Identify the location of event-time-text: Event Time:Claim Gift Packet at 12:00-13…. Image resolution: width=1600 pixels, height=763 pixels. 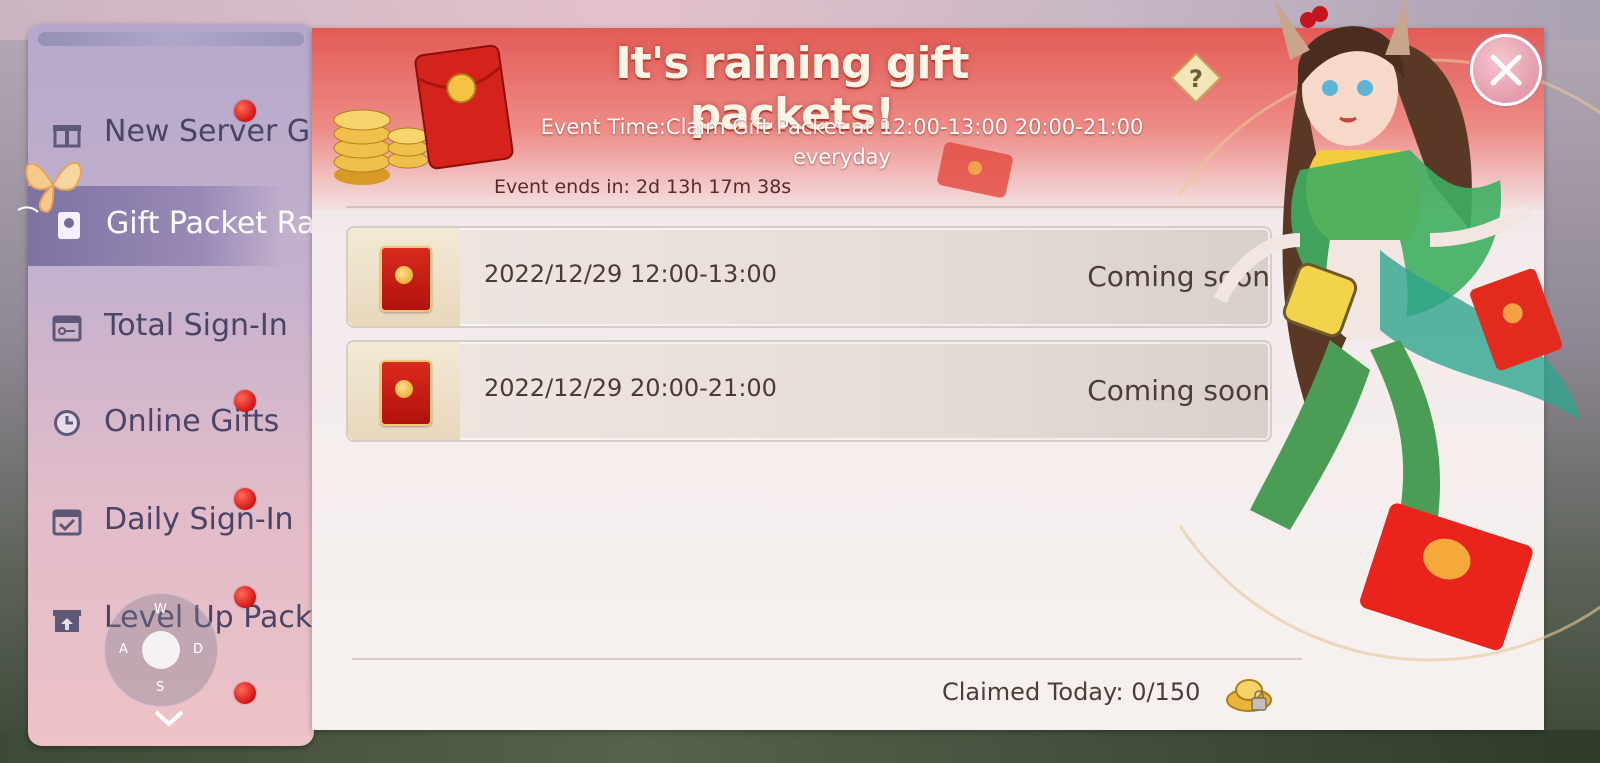
(842, 142).